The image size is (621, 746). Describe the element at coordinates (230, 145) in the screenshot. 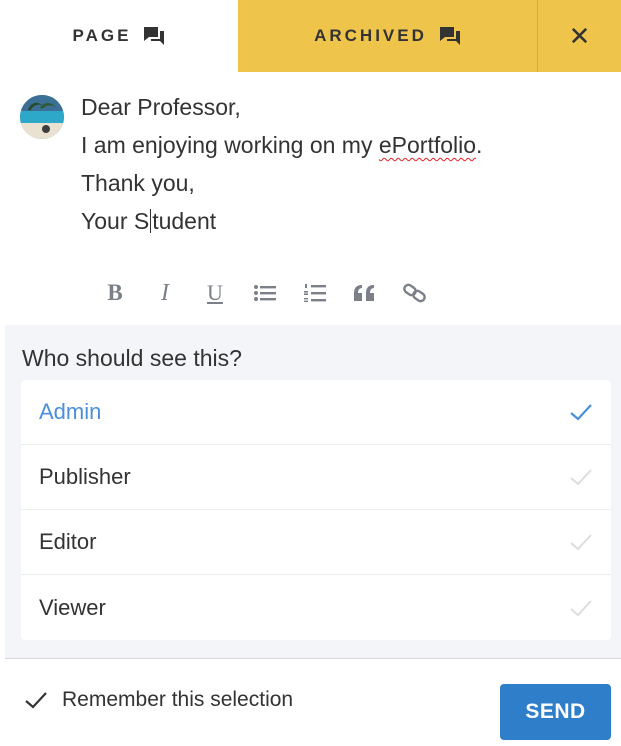

I see `message-body-text: I am enjoying working on my` at that location.